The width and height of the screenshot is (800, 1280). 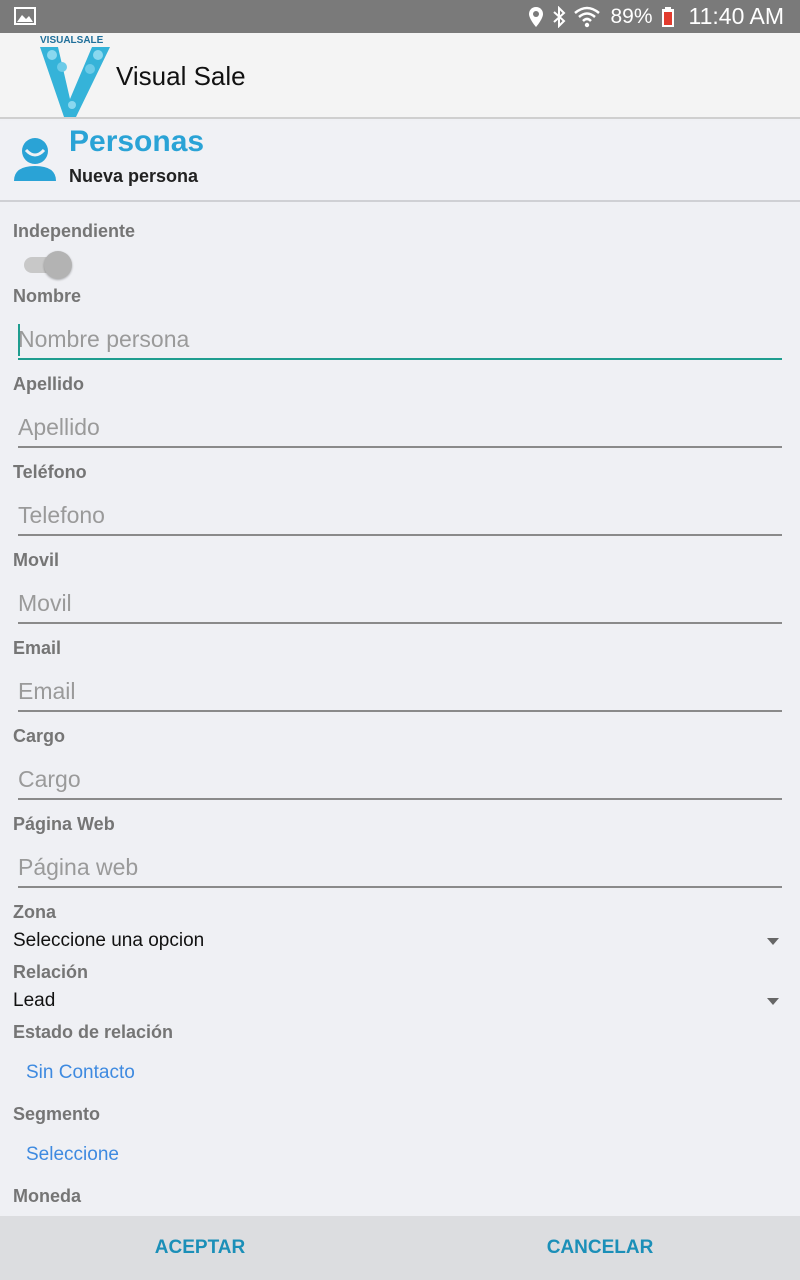 I want to click on cargo-input, so click(x=400, y=779).